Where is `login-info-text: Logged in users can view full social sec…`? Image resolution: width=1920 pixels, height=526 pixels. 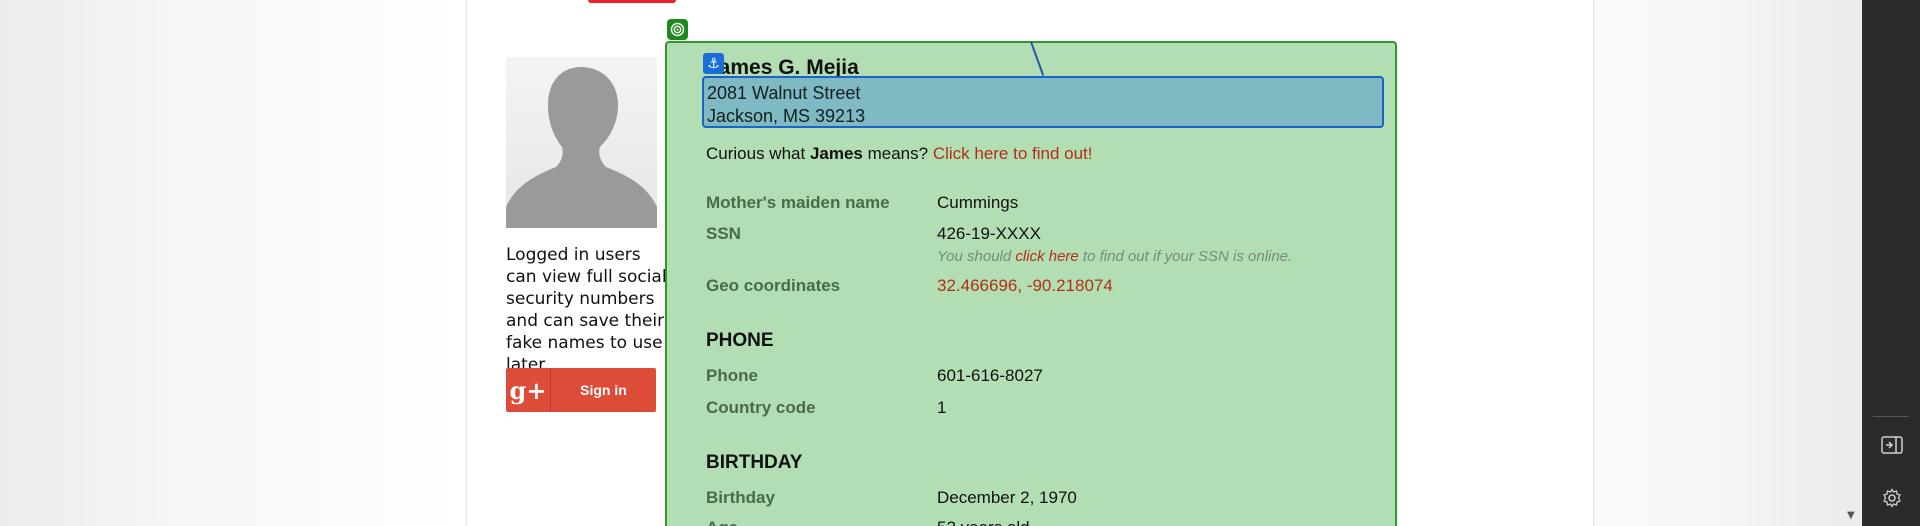 login-info-text: Logged in users can view full social sec… is located at coordinates (586, 310).